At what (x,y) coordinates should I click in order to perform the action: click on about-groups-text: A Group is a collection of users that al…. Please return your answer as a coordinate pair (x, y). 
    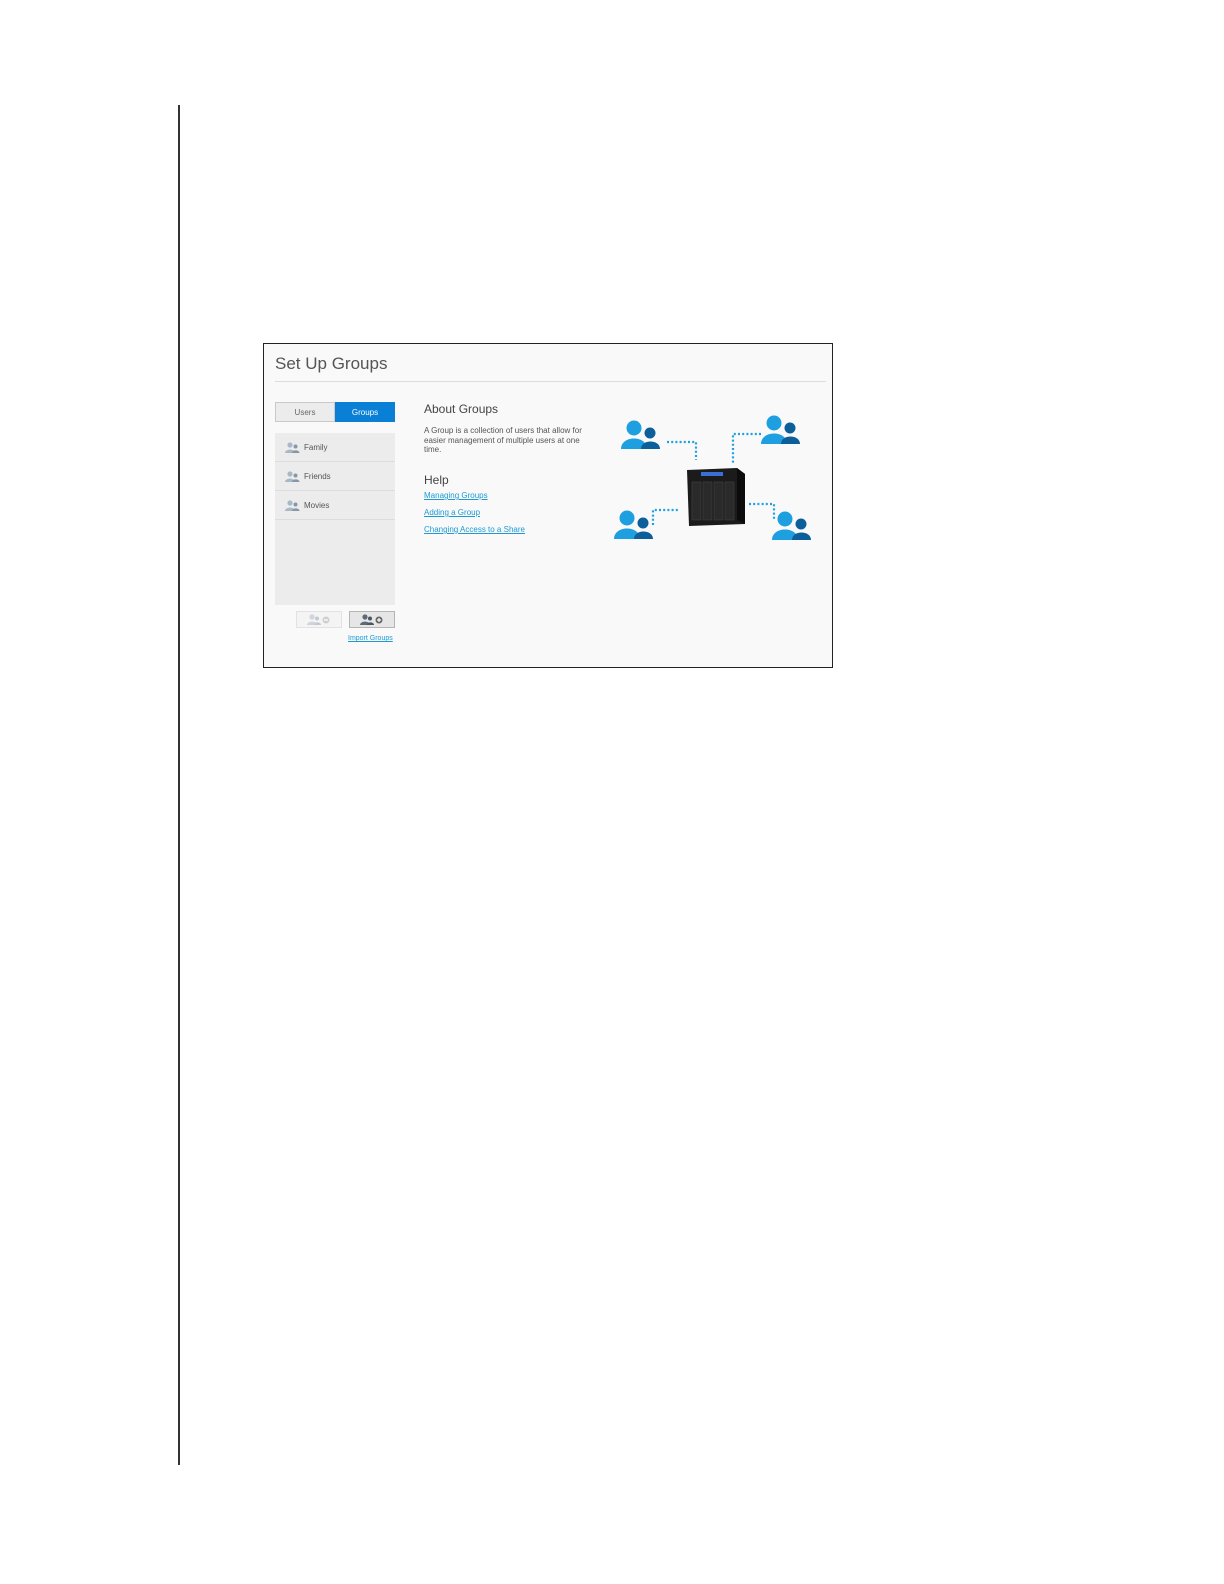
    Looking at the image, I should click on (503, 440).